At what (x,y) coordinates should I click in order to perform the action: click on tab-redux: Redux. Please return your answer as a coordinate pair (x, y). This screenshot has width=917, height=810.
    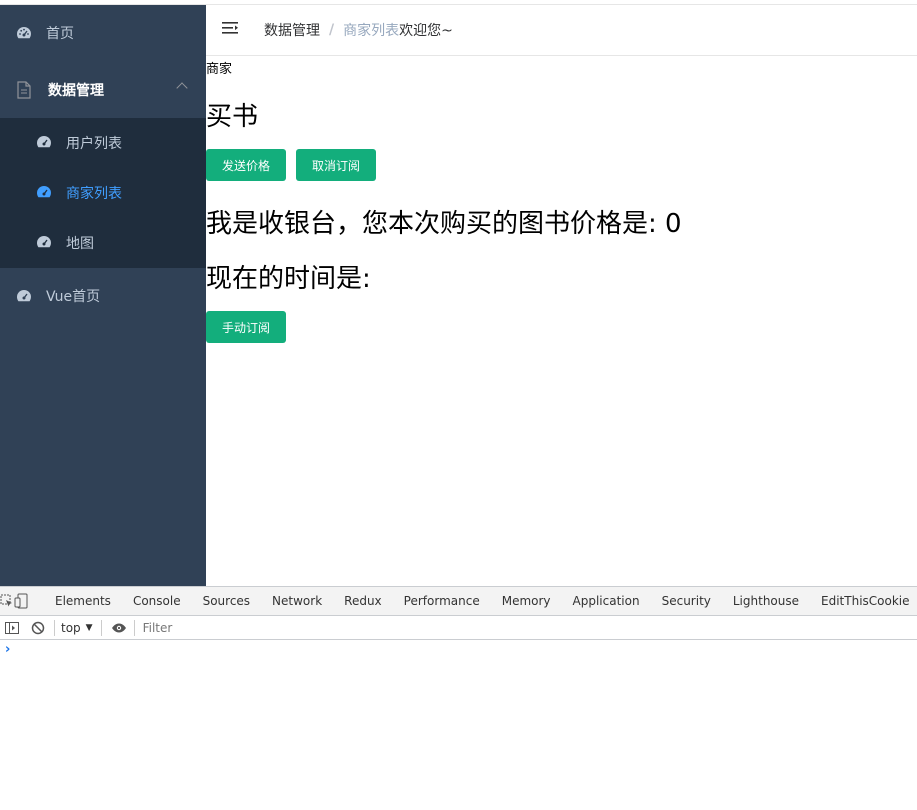
    Looking at the image, I should click on (363, 601).